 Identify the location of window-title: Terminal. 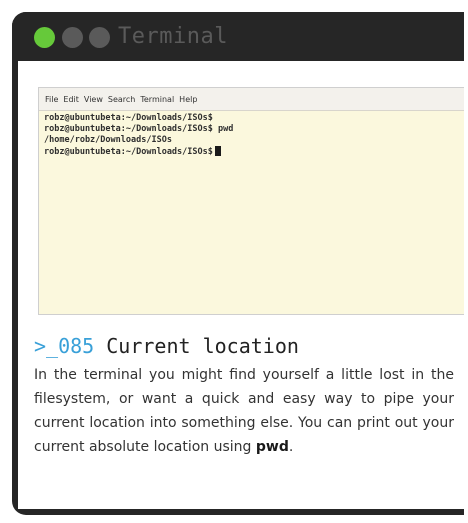
(173, 36).